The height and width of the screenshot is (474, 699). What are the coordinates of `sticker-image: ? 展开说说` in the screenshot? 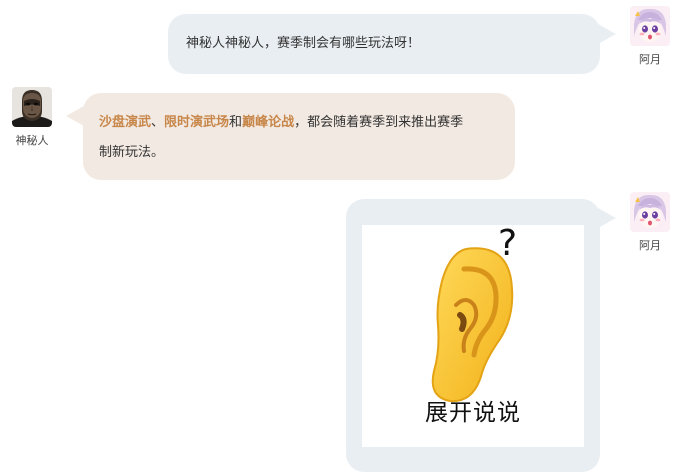 It's located at (473, 336).